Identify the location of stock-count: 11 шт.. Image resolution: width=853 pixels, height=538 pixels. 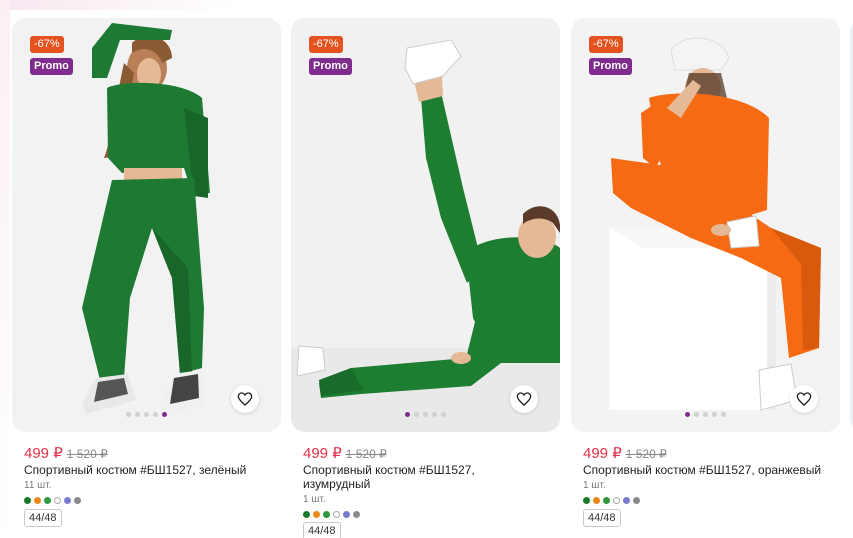
(38, 485).